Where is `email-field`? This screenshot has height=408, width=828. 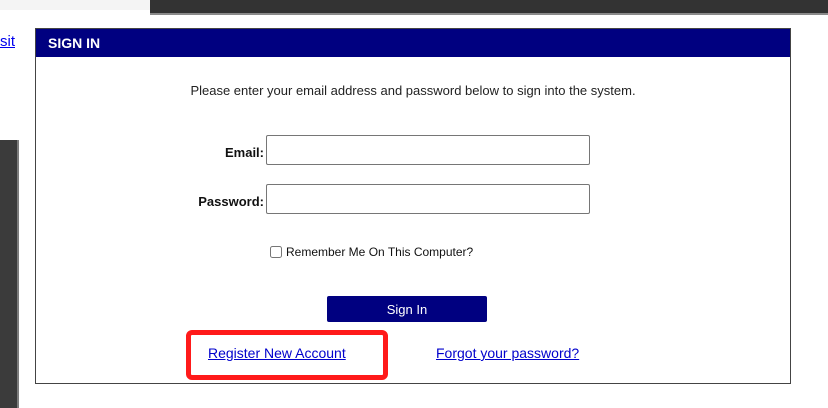 email-field is located at coordinates (428, 150).